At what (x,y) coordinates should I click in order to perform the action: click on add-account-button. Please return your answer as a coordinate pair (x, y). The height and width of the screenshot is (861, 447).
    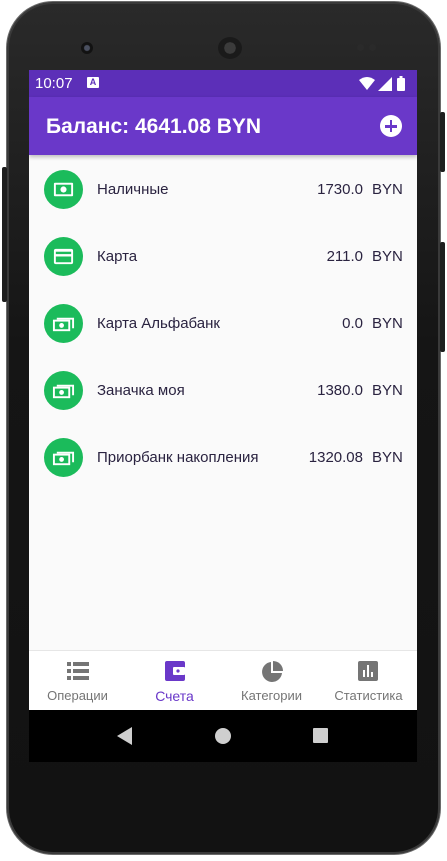
    Looking at the image, I should click on (391, 126).